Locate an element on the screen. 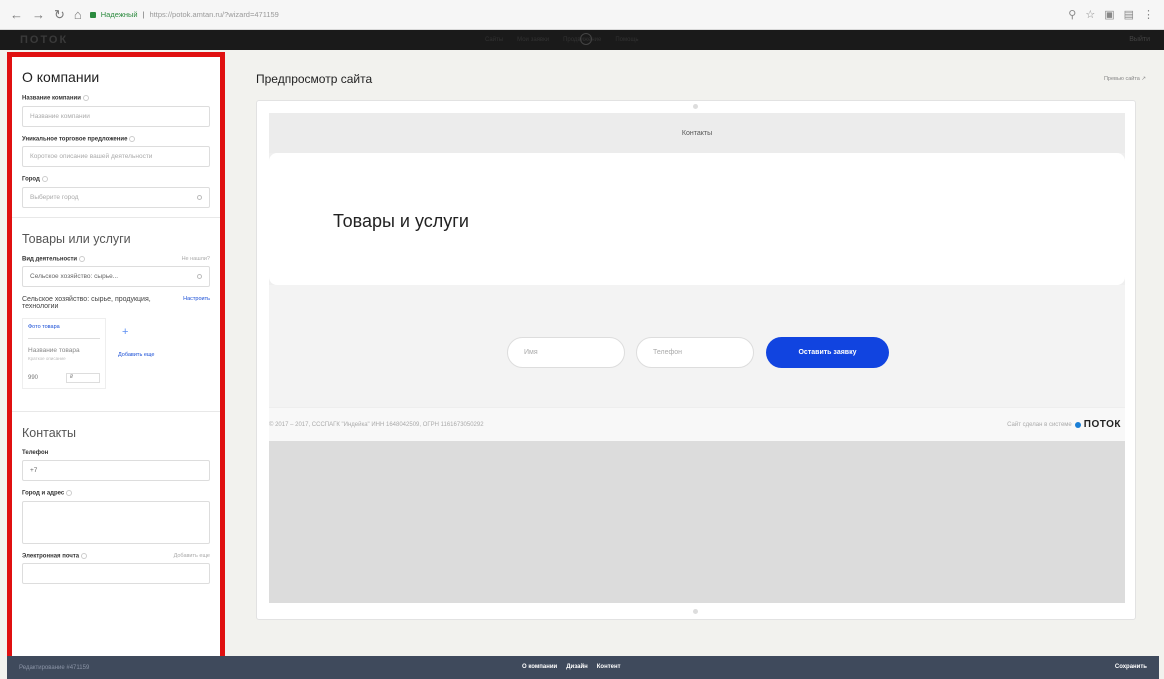 The image size is (1164, 679). app-menu-item: Мои заявки is located at coordinates (533, 40).